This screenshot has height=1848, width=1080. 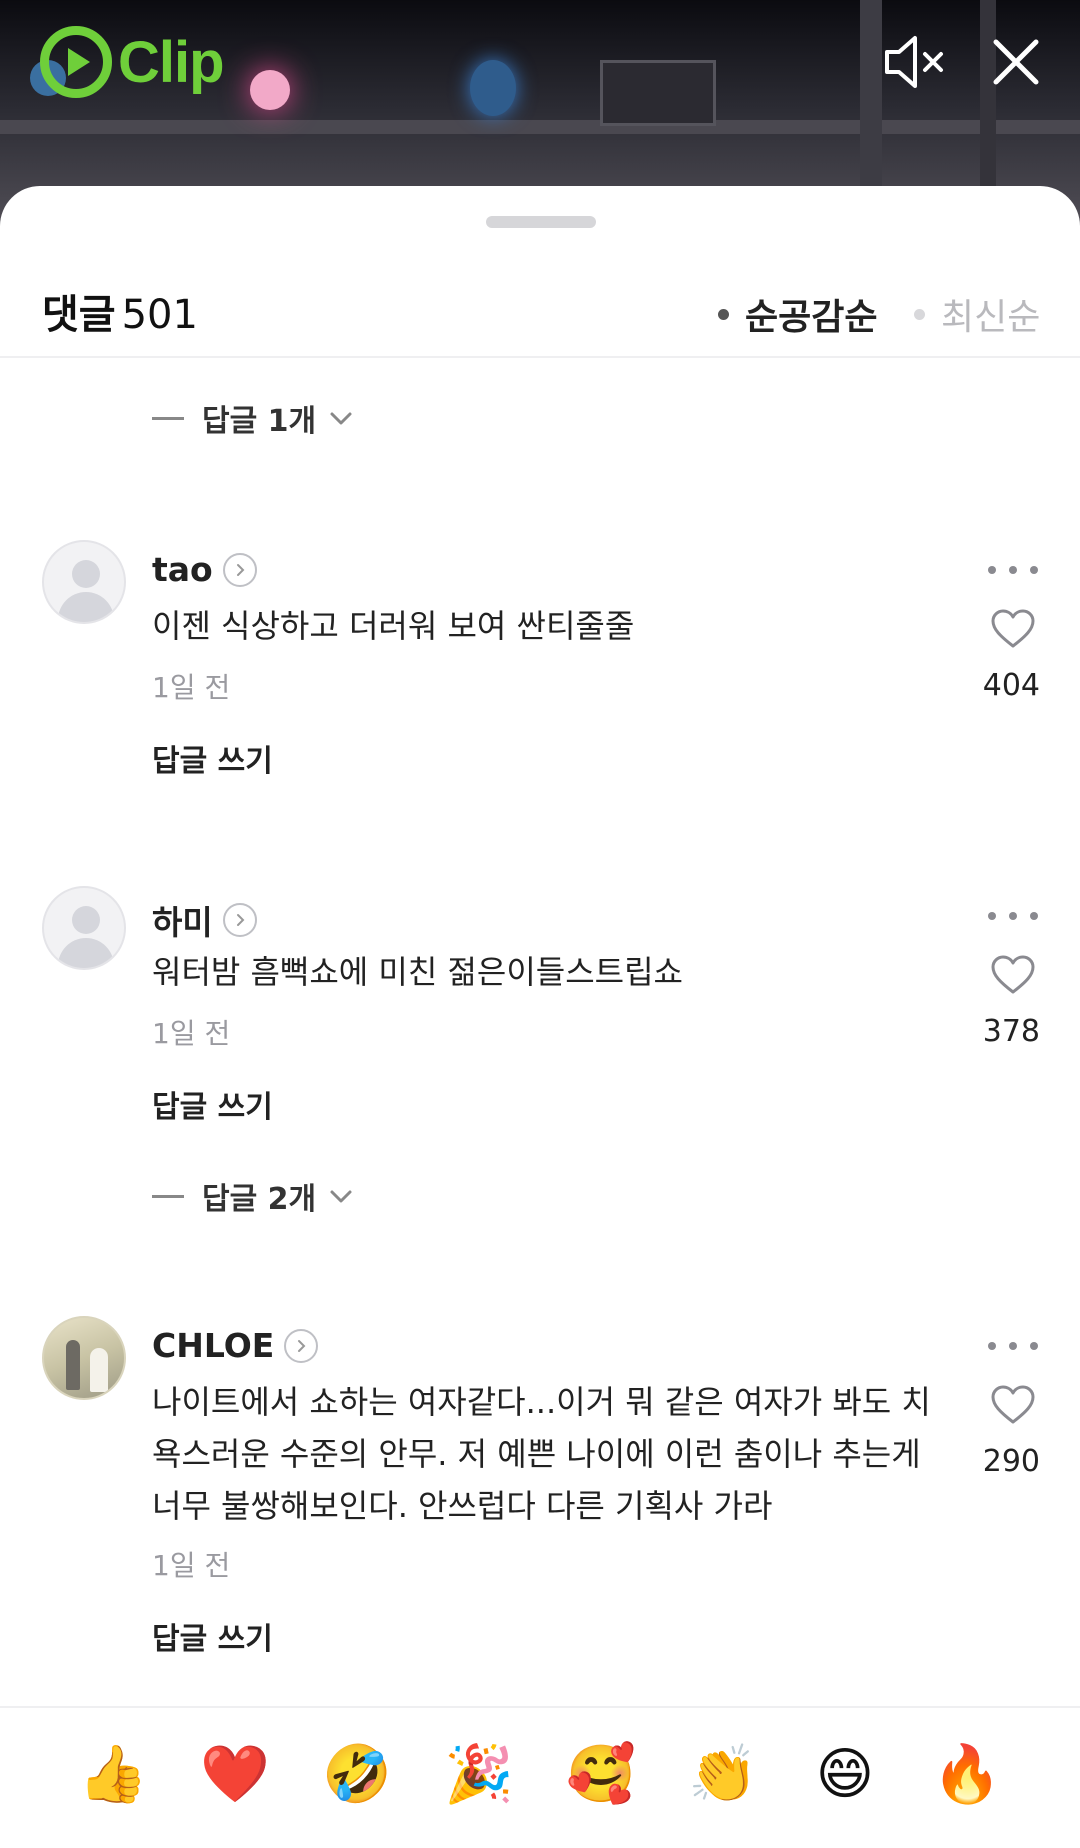 I want to click on mute-icon, so click(x=914, y=62).